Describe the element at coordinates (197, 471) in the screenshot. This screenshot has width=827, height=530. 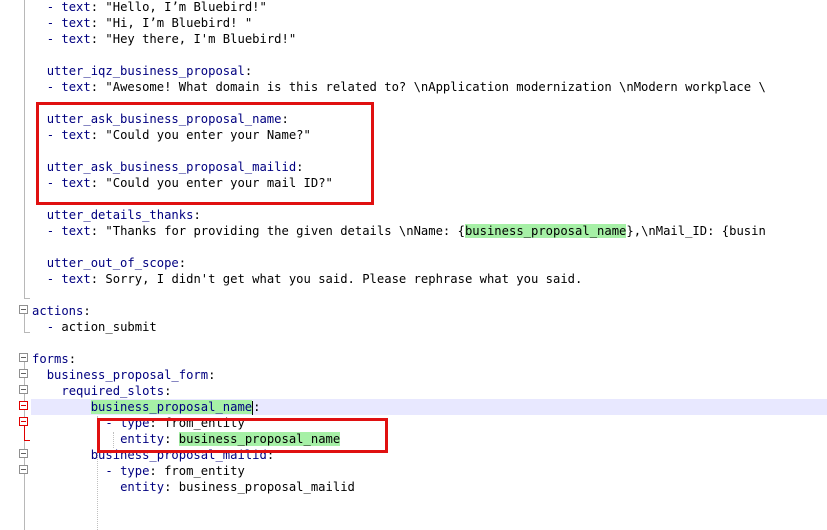
I see `code-text: : from_entity` at that location.